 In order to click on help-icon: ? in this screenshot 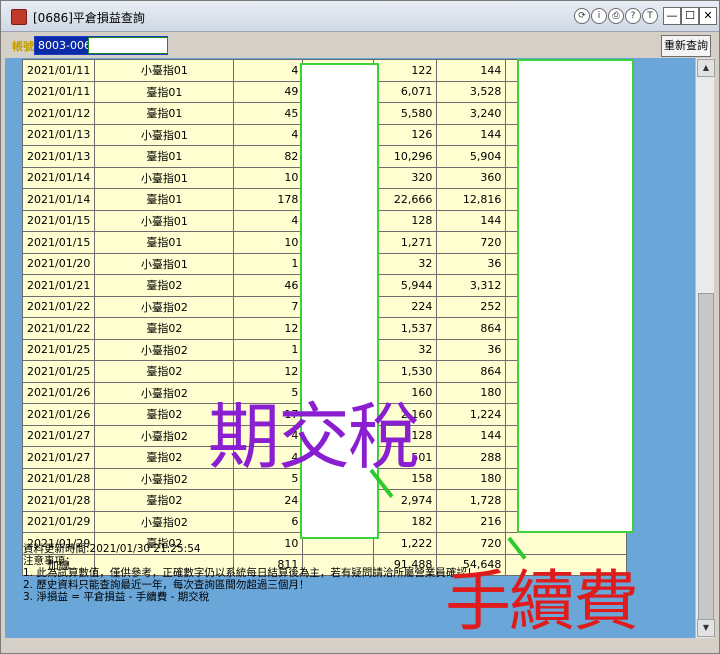, I will do `click(633, 16)`.